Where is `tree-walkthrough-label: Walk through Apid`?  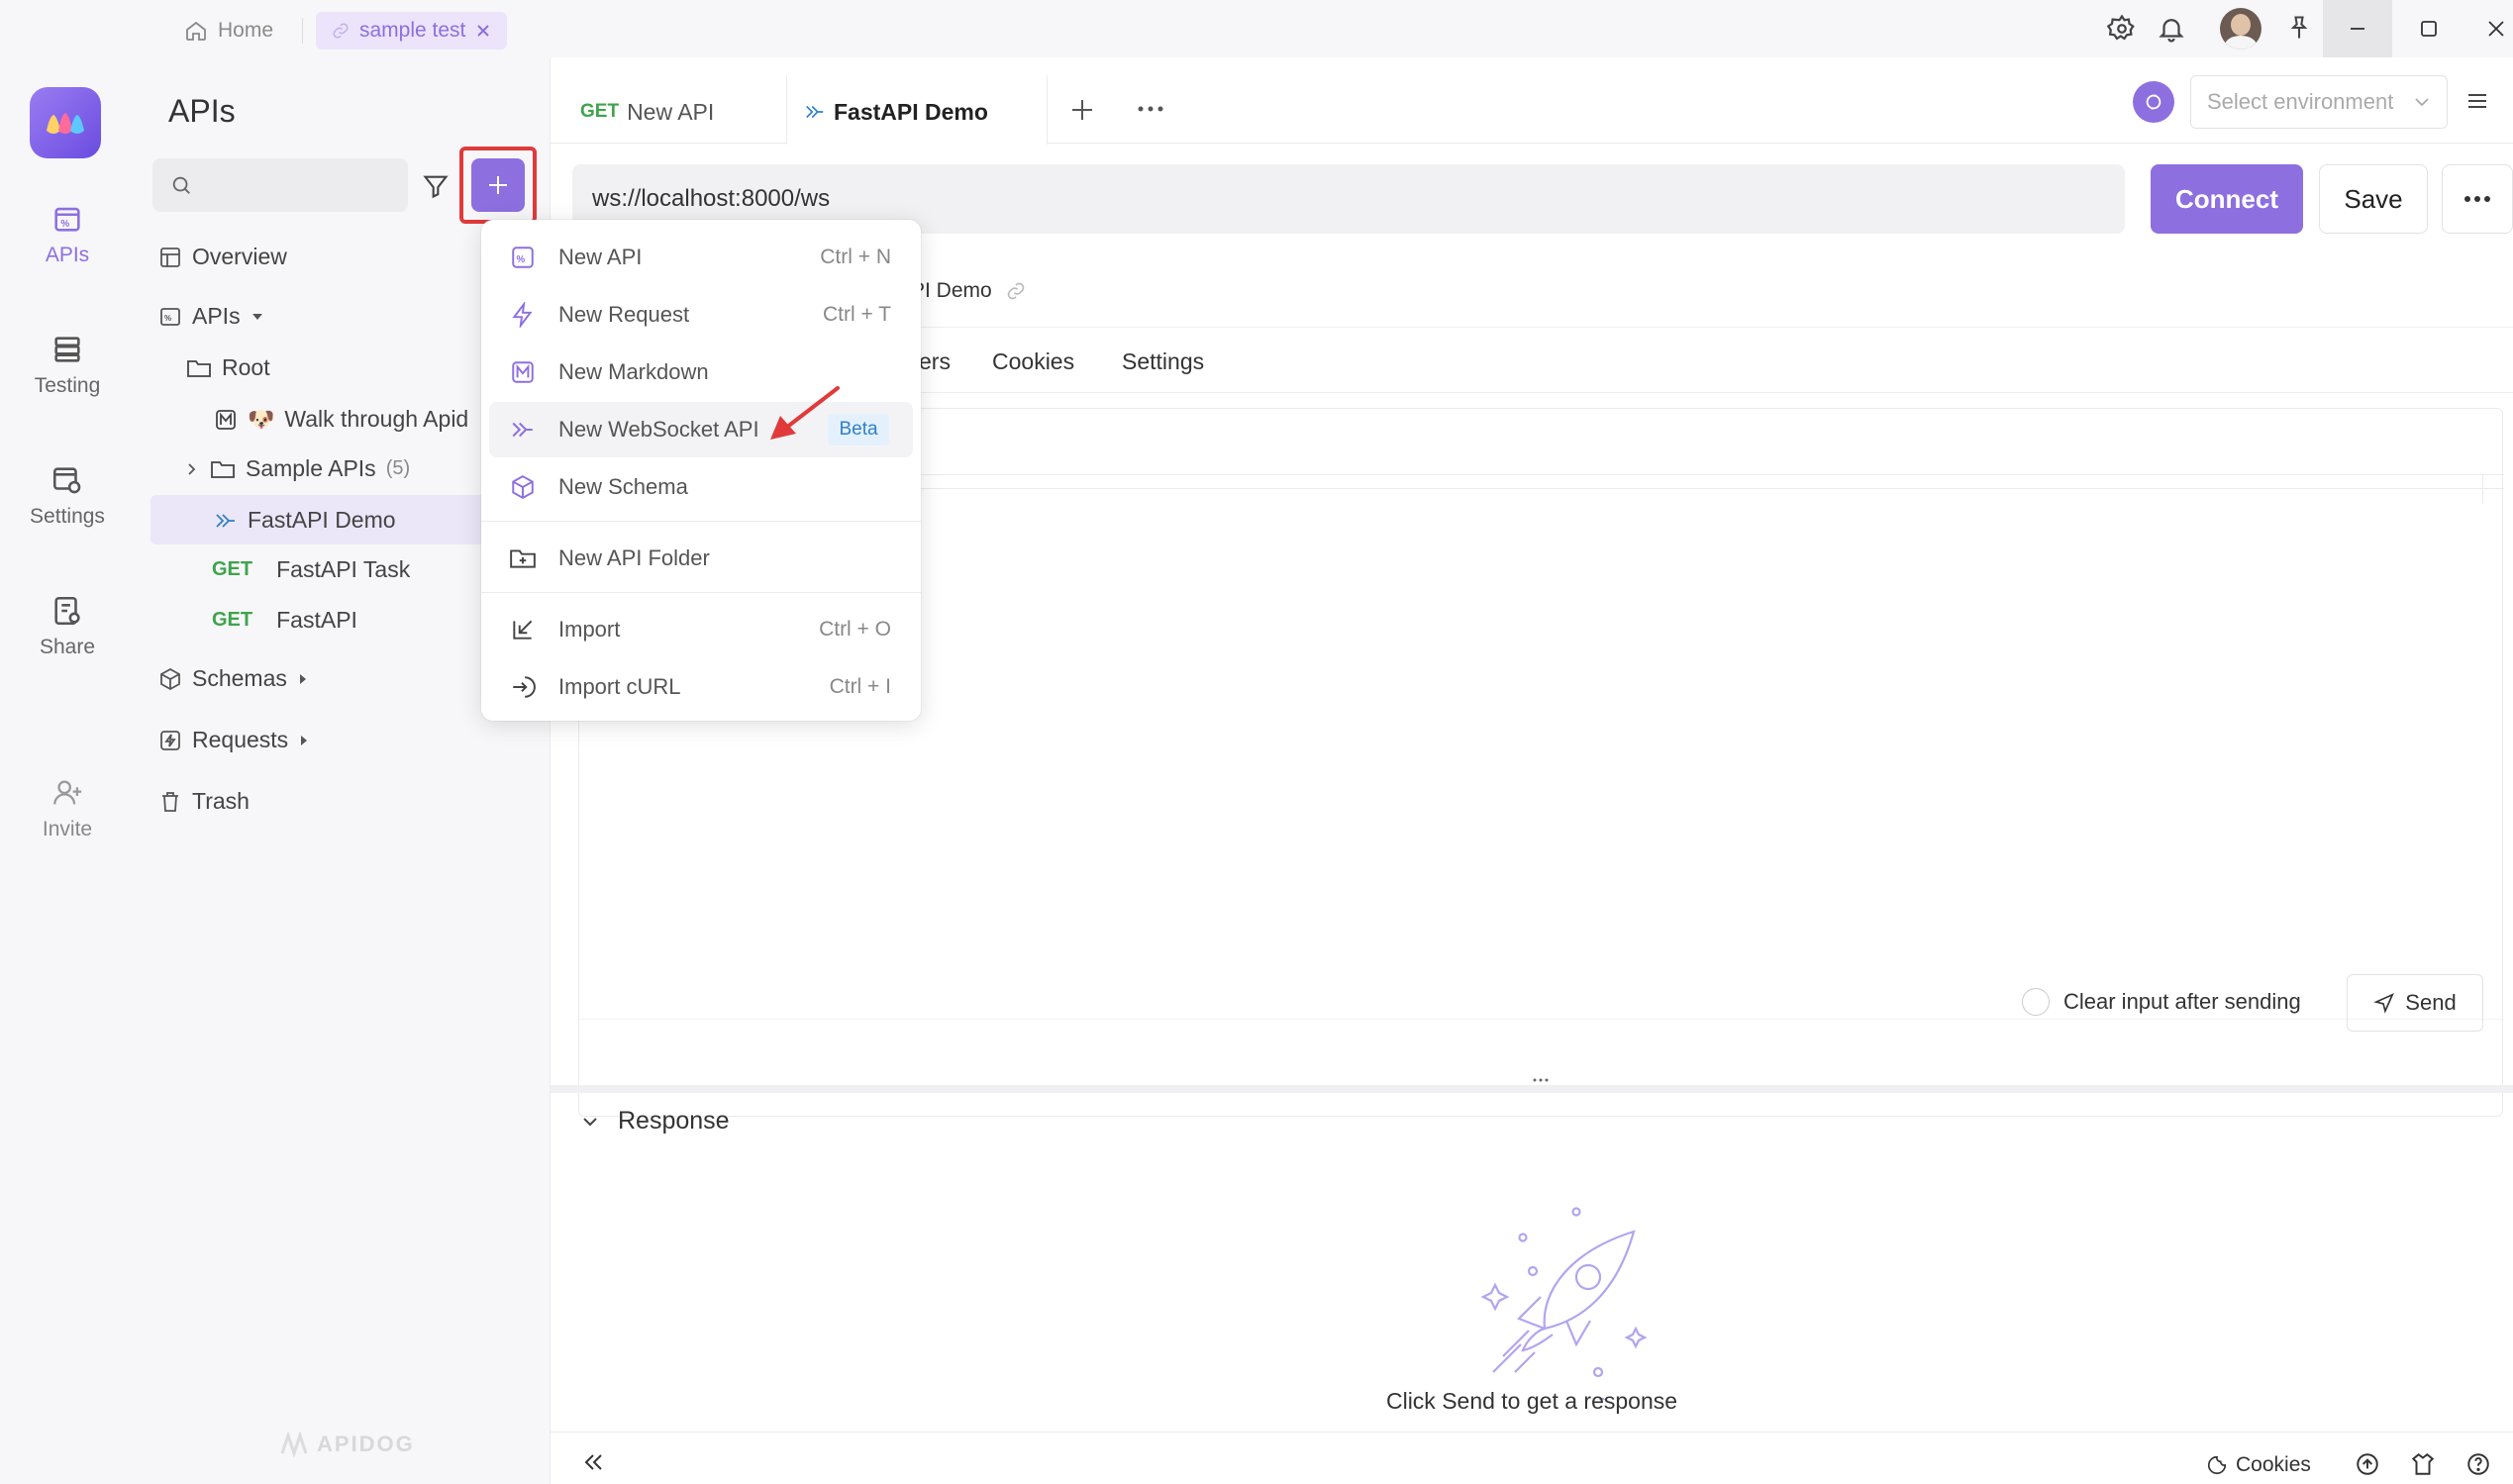 tree-walkthrough-label: Walk through Apid is located at coordinates (376, 419).